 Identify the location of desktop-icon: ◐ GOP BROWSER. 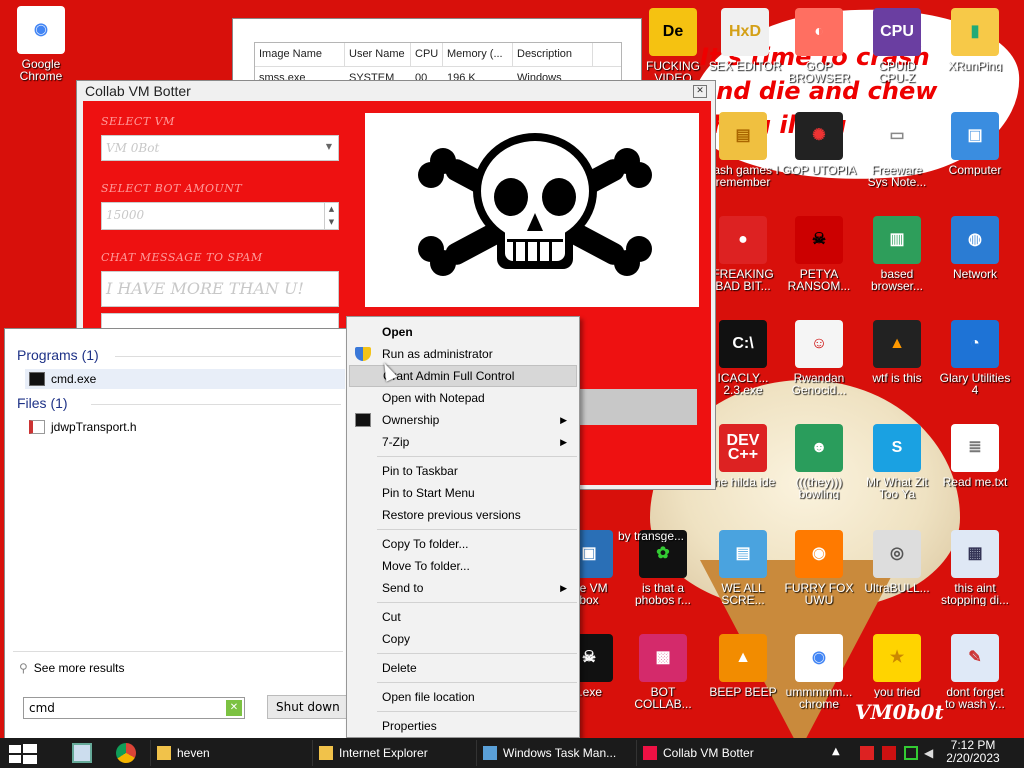
(819, 46).